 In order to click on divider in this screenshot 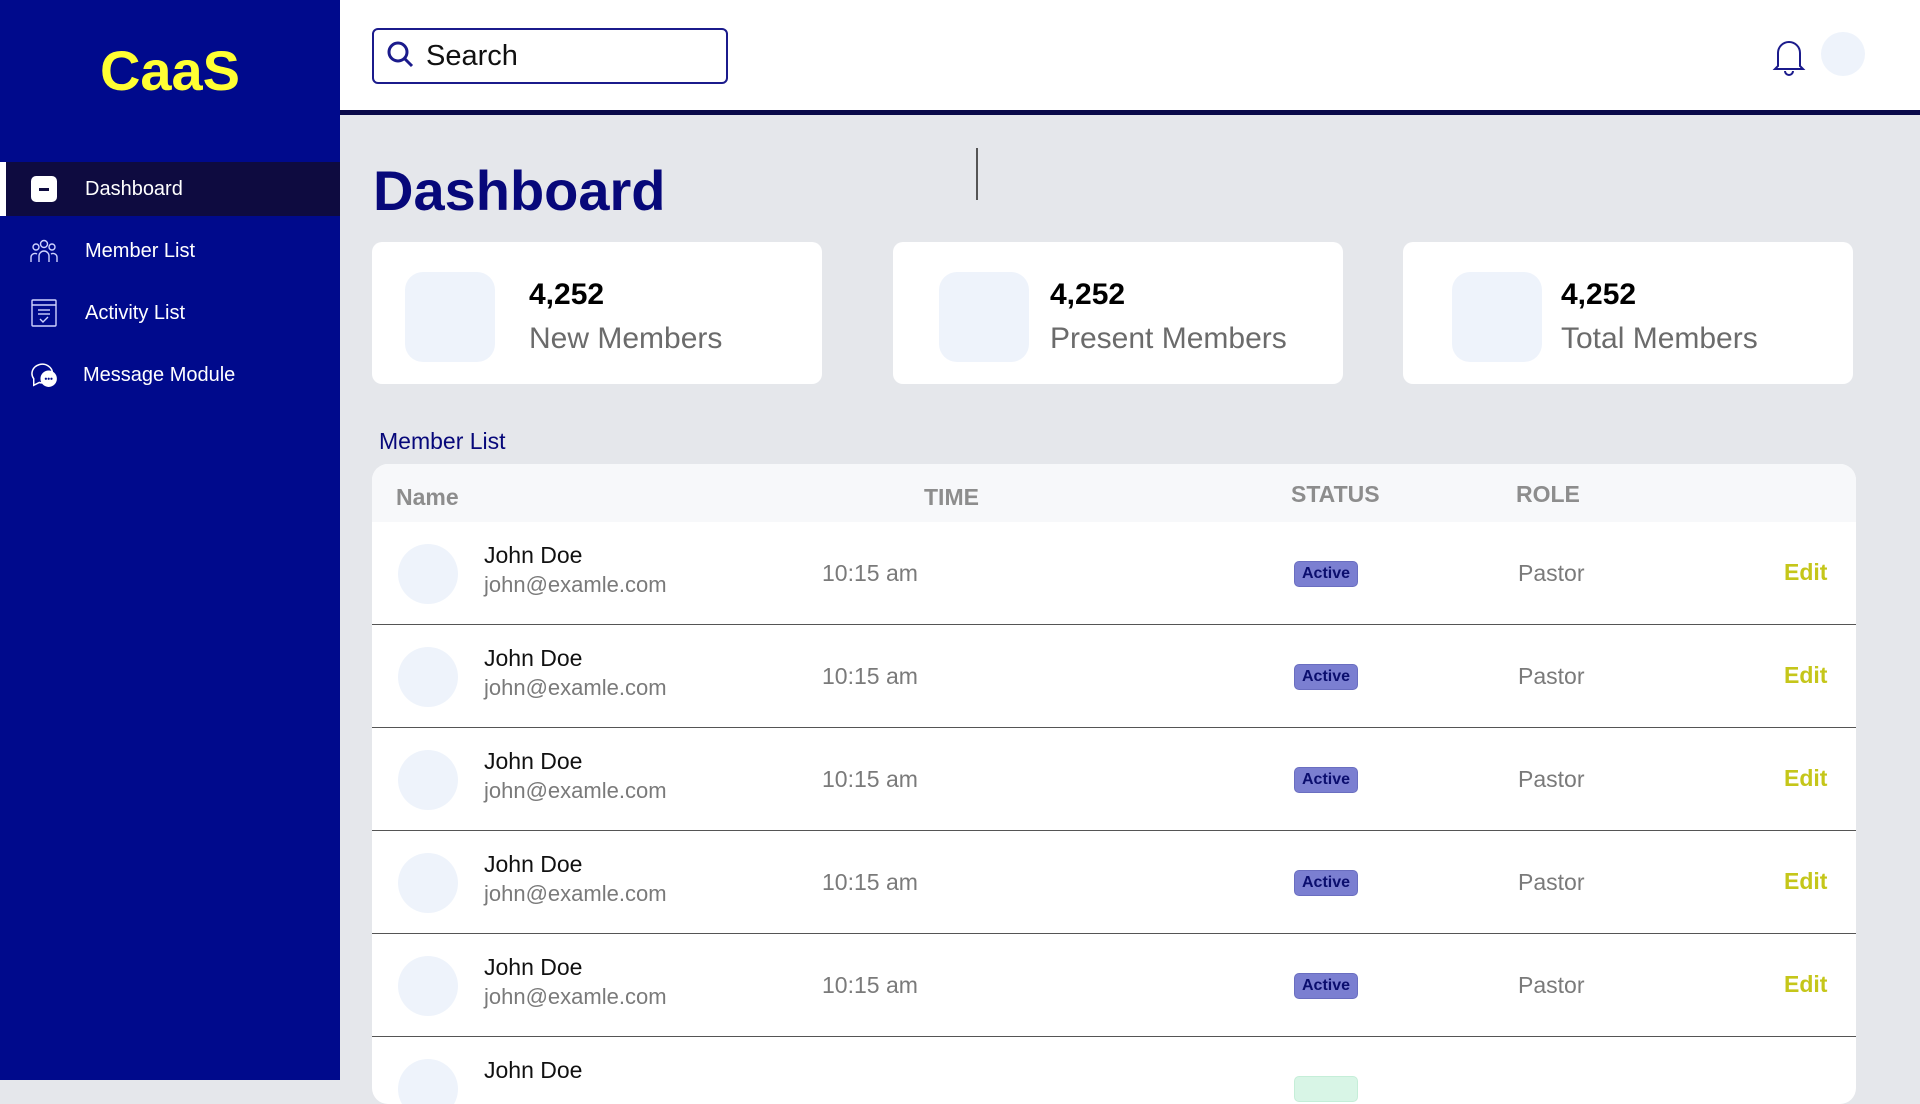, I will do `click(977, 174)`.